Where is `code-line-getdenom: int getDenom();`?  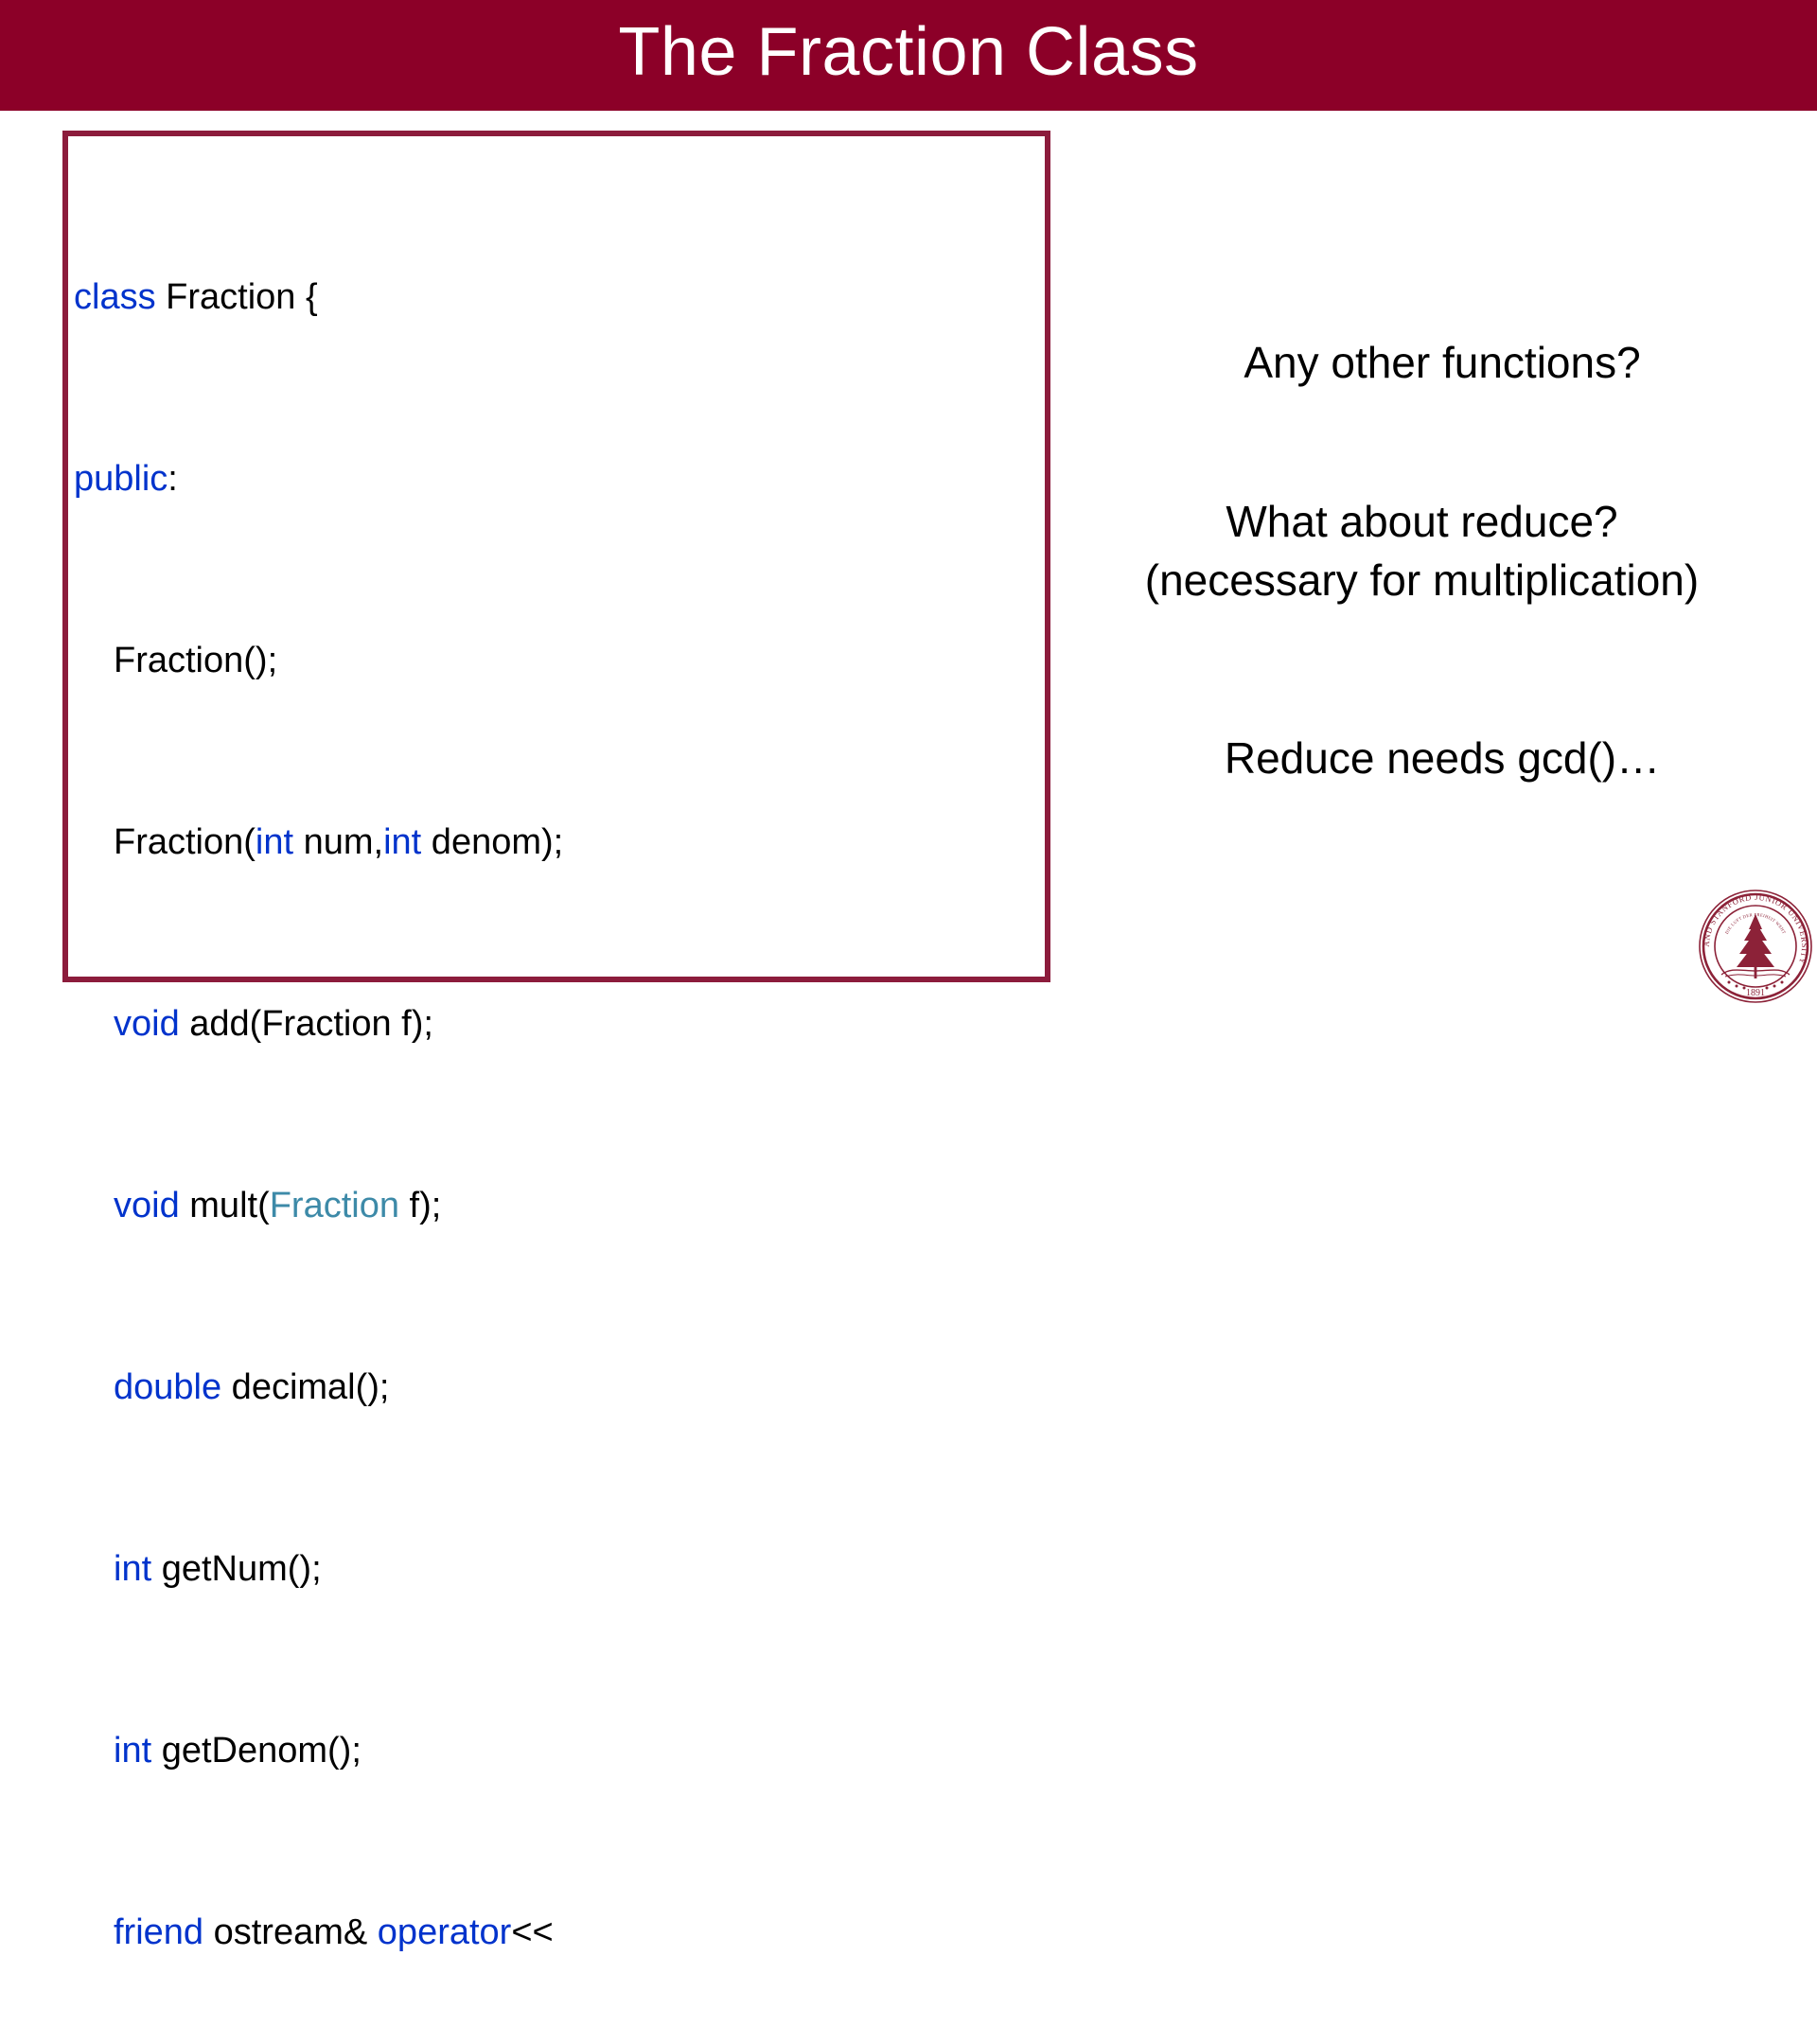
code-line-getdenom: int getDenom(); is located at coordinates (561, 1750).